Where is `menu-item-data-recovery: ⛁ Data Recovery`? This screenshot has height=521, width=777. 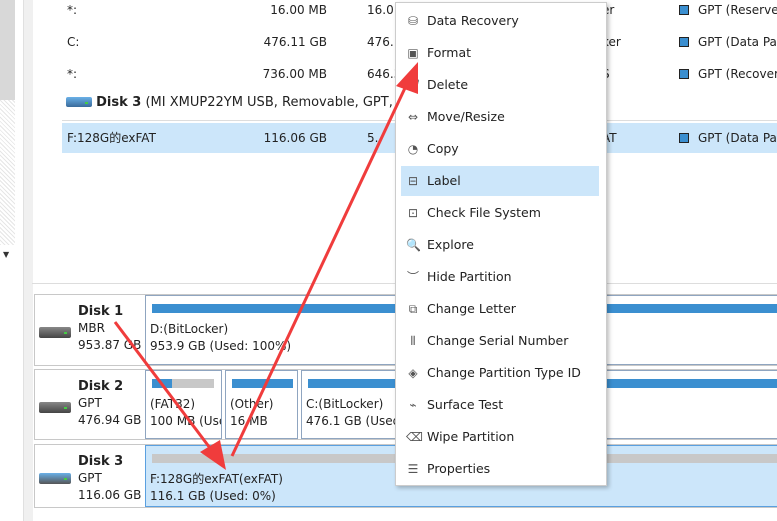
menu-item-data-recovery: ⛁ Data Recovery is located at coordinates (500, 21).